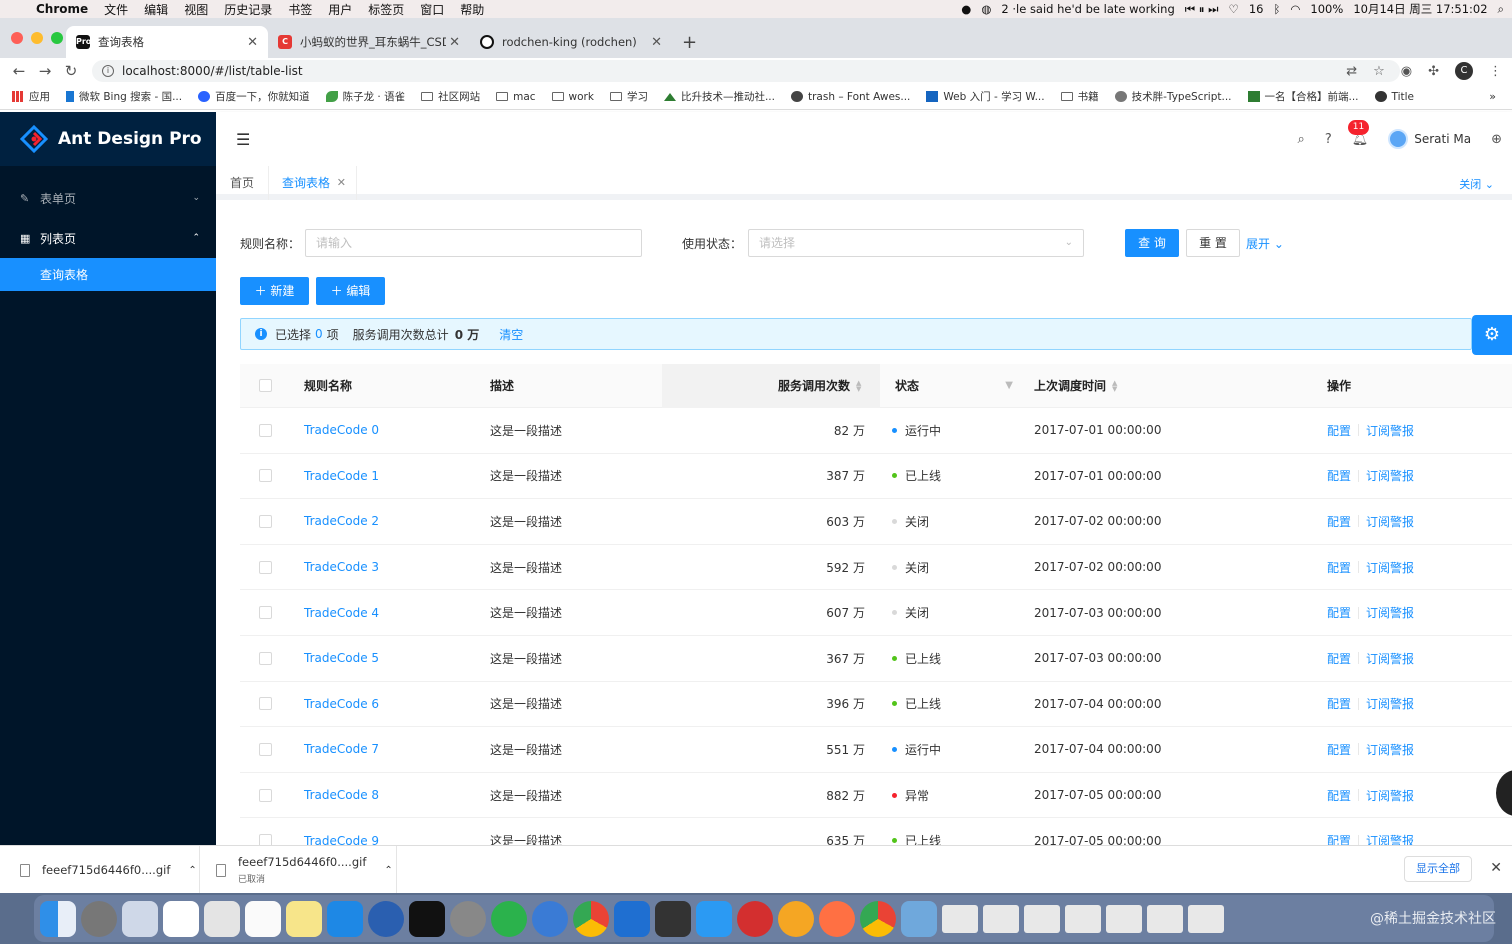 The image size is (1512, 944). Describe the element at coordinates (31, 96) in the screenshot. I see `bookmark-item: 应用` at that location.